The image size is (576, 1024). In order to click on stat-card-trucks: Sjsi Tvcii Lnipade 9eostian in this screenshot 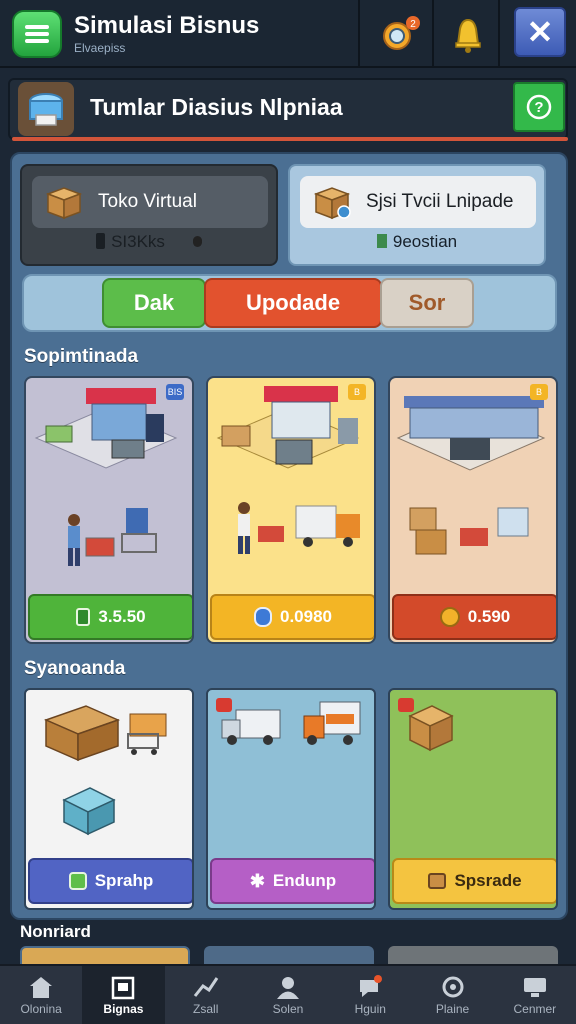, I will do `click(417, 215)`.